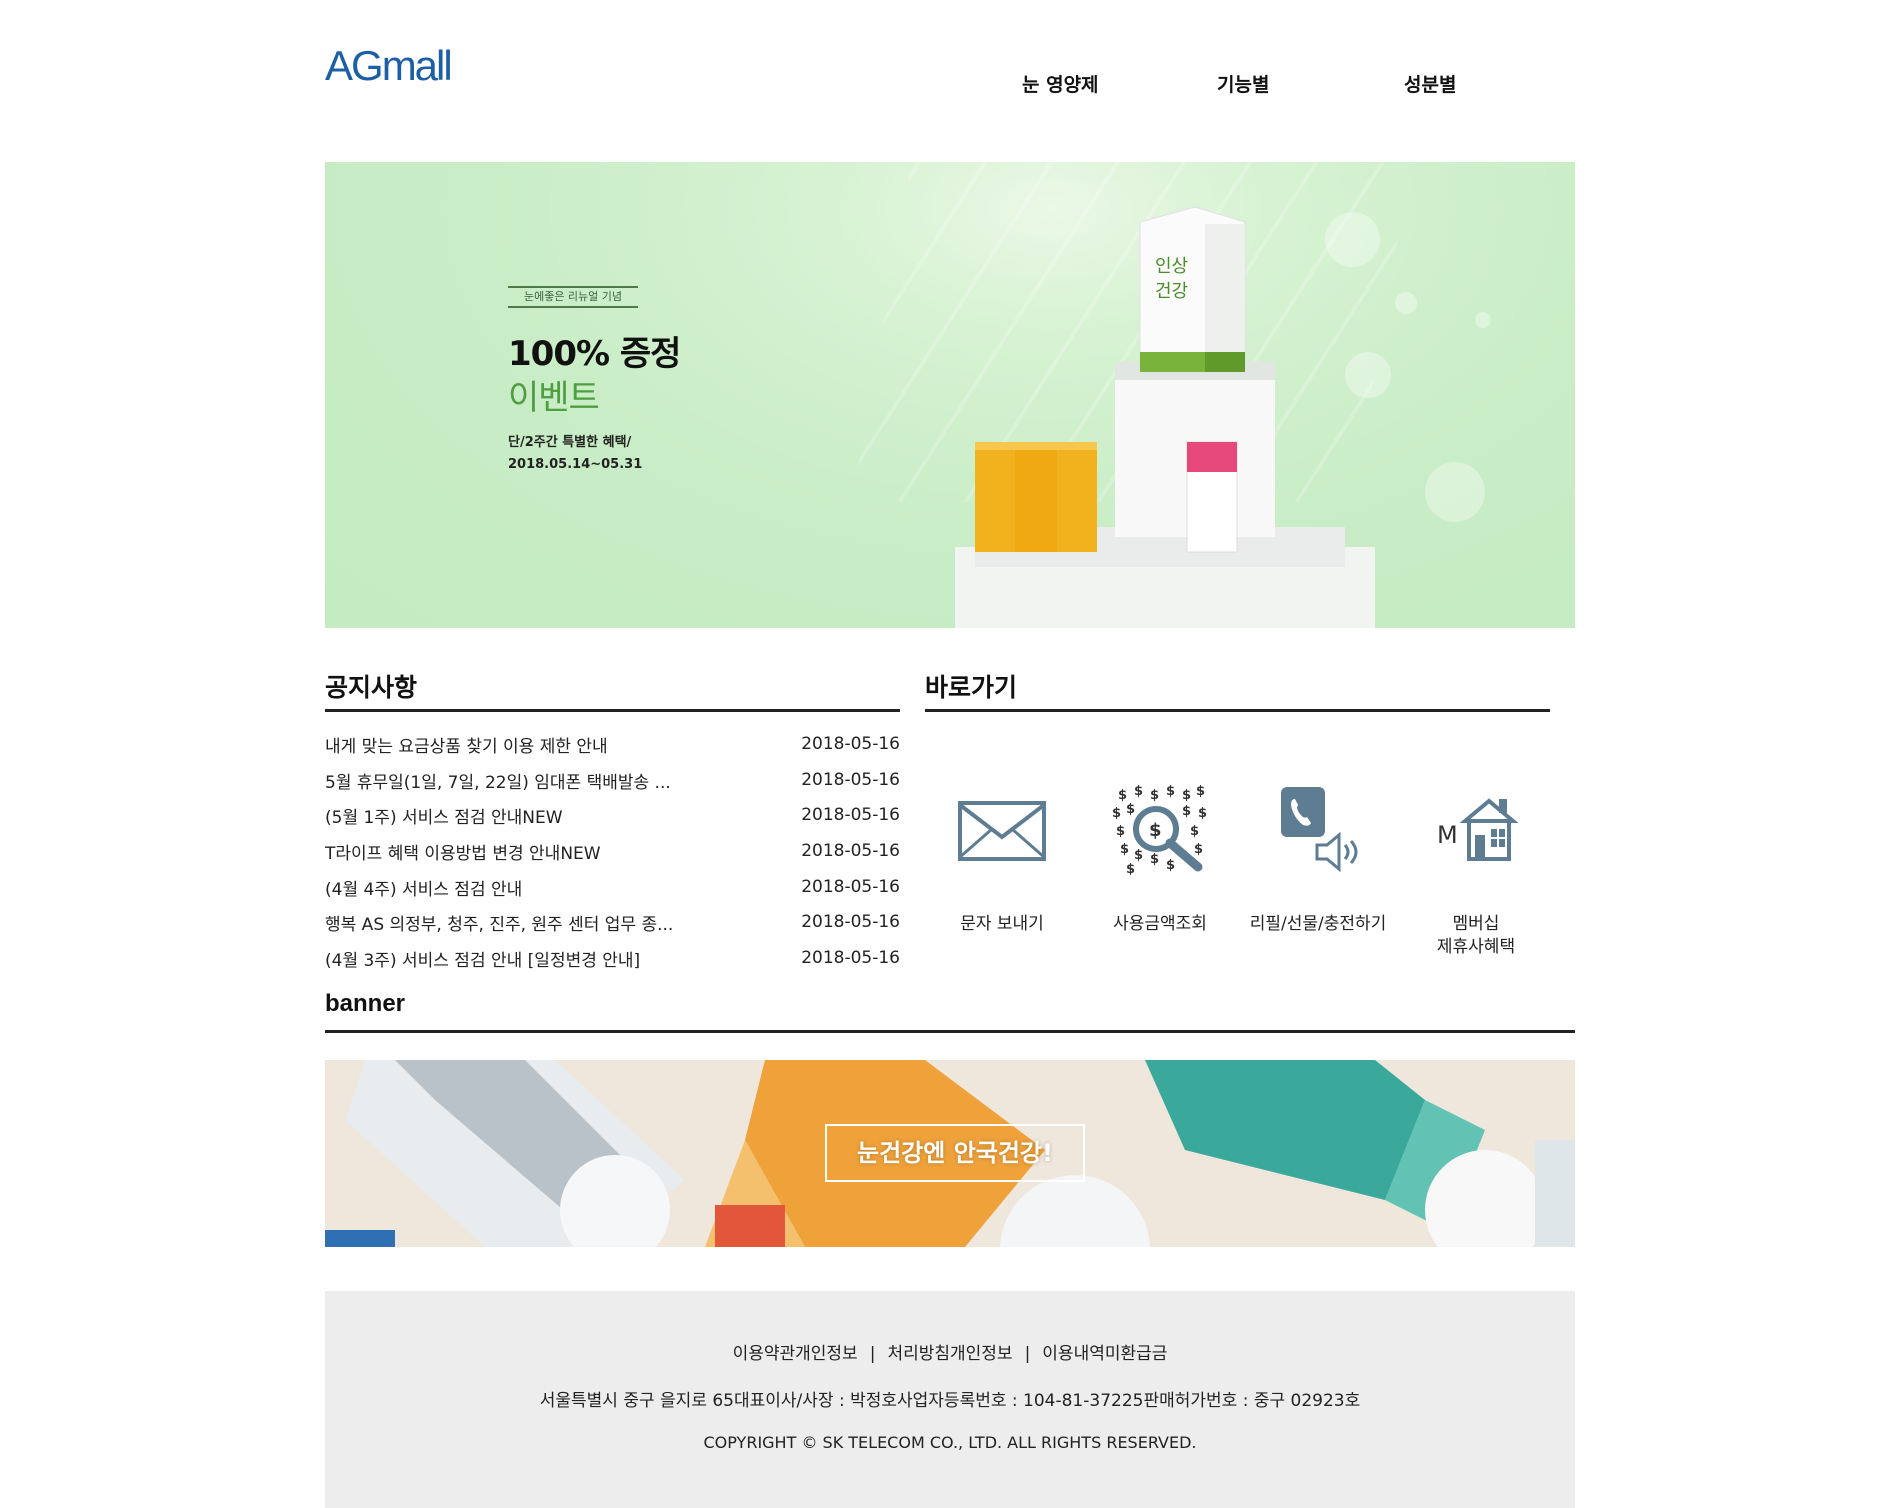  What do you see at coordinates (1476, 947) in the screenshot?
I see `shortcut-label-line2: 제휴사혜택` at bounding box center [1476, 947].